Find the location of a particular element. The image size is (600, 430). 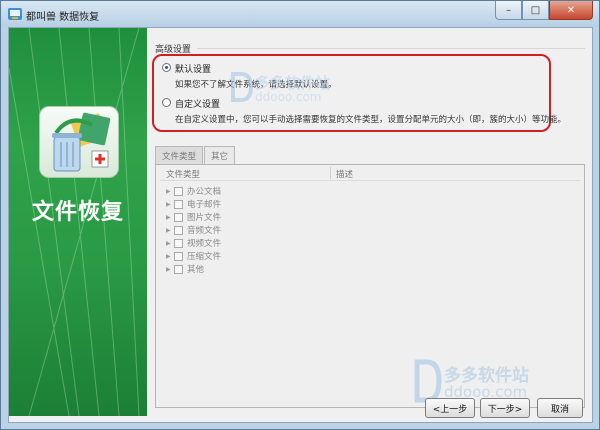

header-divider is located at coordinates (370, 180).